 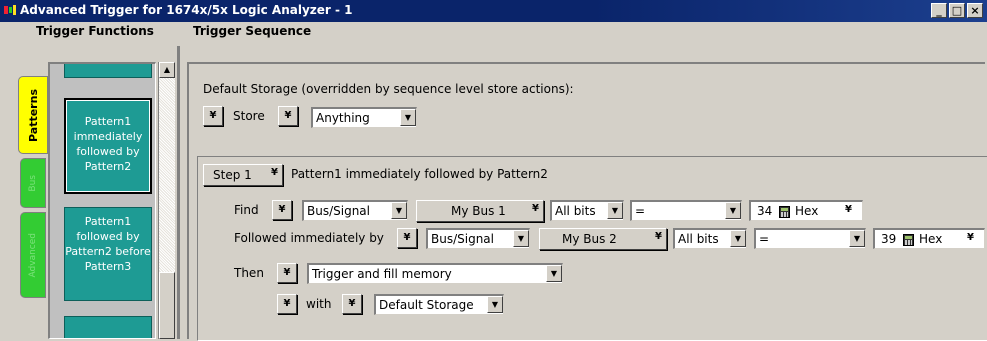 I want to click on with-menu-button: ¥, so click(x=287, y=304).